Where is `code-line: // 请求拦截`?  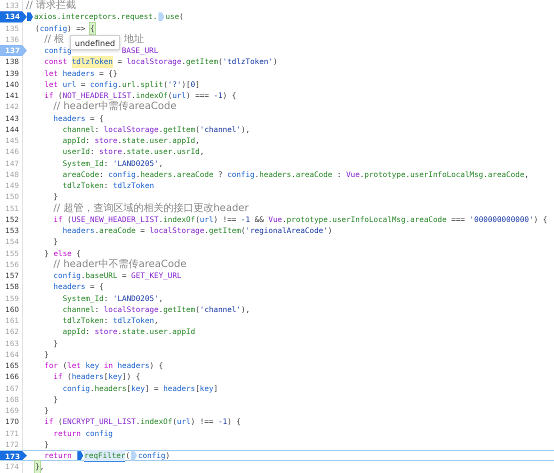
code-line: // 请求拦截 is located at coordinates (51, 6).